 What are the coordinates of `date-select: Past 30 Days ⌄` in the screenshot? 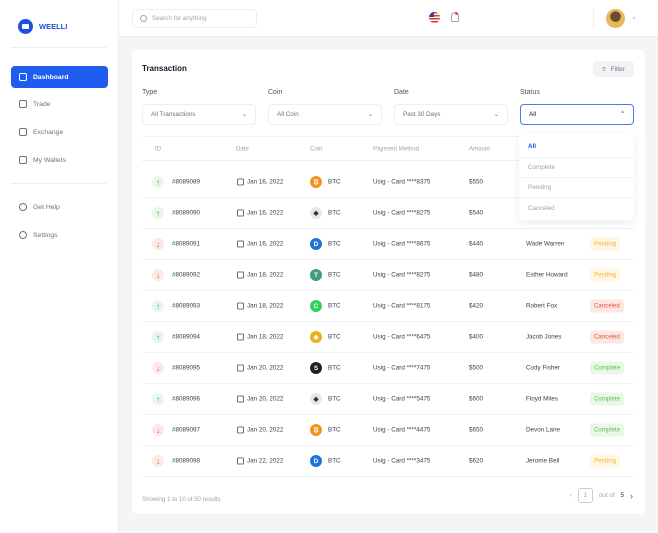 It's located at (451, 114).